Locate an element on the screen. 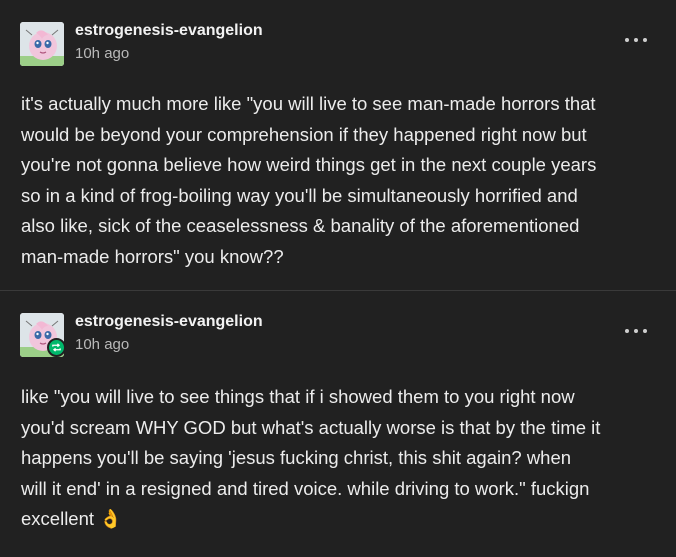 The image size is (676, 557). jigglypuff-avatar-icon is located at coordinates (42, 44).